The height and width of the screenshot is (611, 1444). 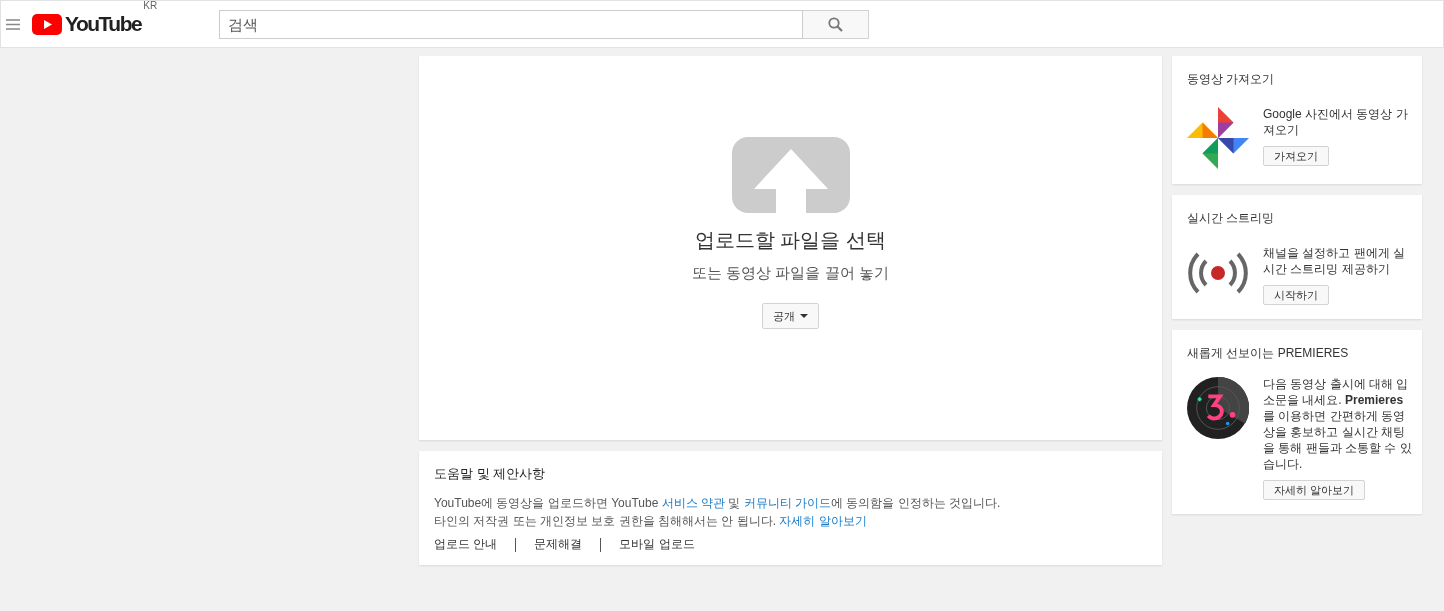 I want to click on logo-text: YouTube, so click(x=103, y=24).